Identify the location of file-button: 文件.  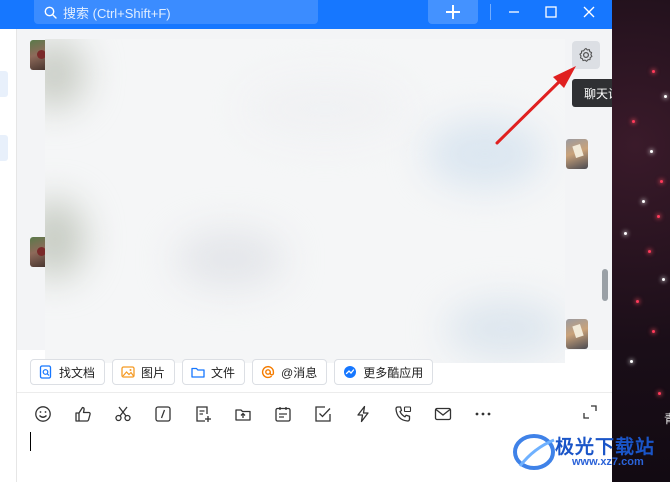
(214, 372).